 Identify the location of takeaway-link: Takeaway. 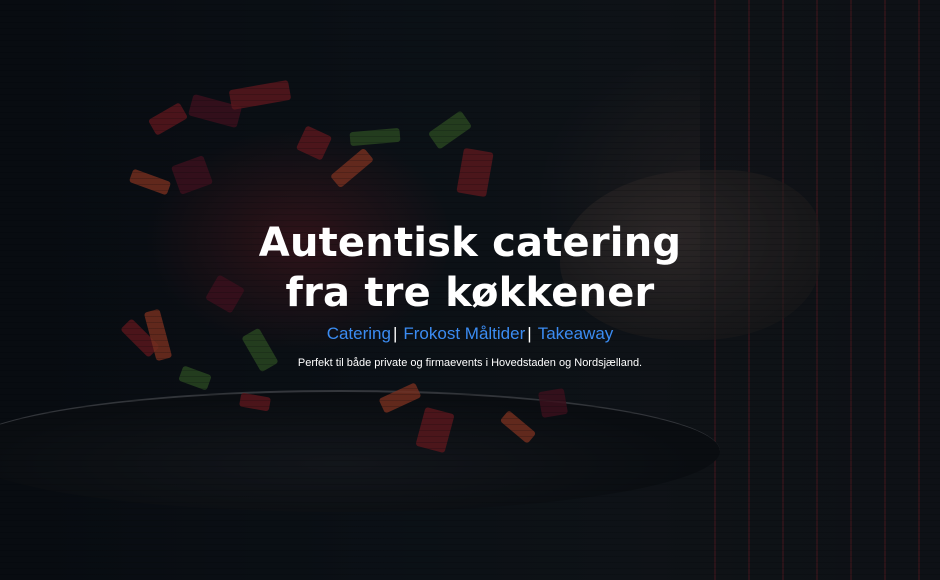
(576, 333).